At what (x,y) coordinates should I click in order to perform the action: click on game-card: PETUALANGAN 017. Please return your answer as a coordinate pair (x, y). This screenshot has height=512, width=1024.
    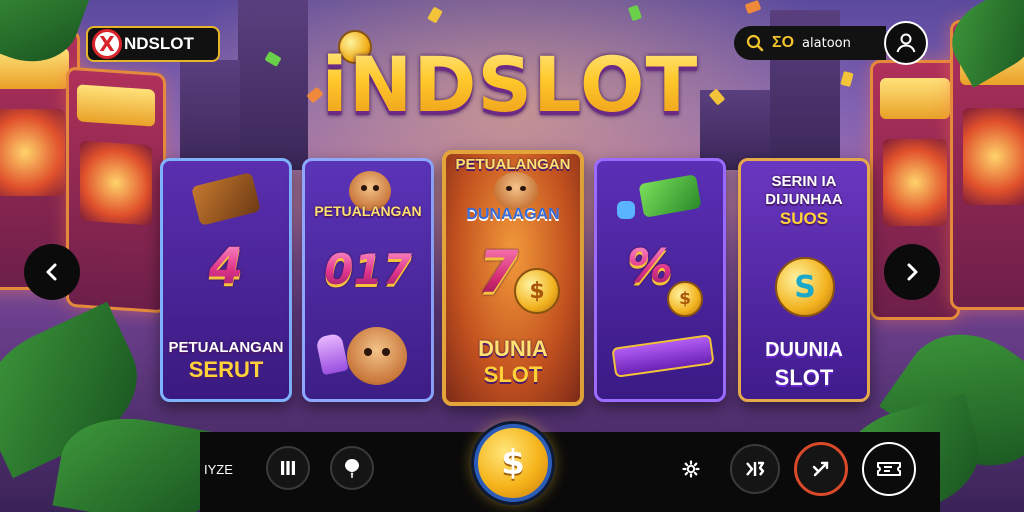
    Looking at the image, I should click on (368, 280).